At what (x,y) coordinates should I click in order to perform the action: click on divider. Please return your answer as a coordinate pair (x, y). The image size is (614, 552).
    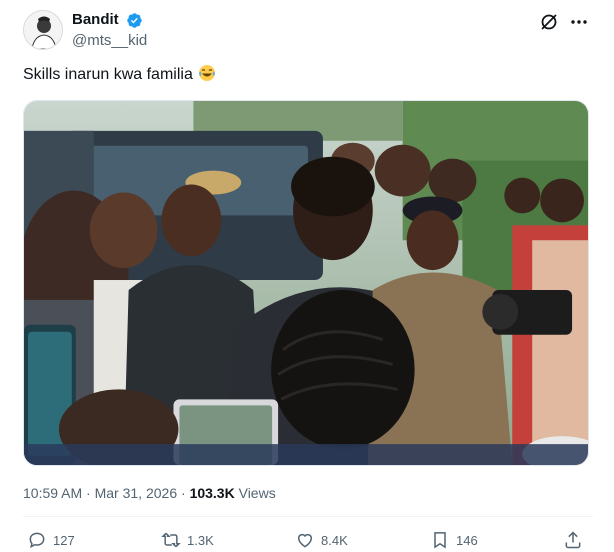
    Looking at the image, I should click on (308, 516).